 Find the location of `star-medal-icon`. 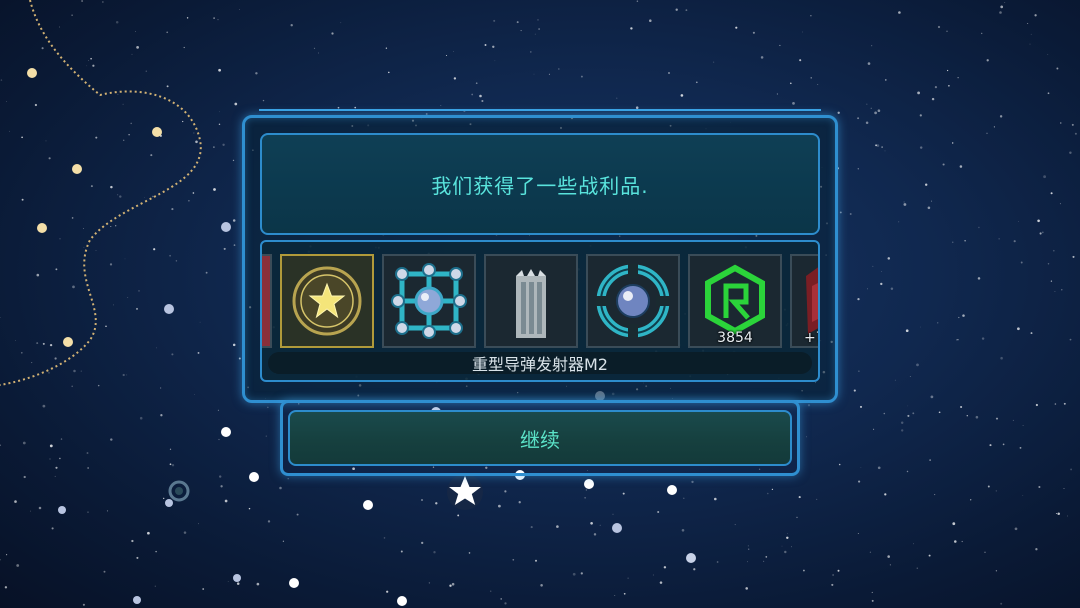

star-medal-icon is located at coordinates (327, 301).